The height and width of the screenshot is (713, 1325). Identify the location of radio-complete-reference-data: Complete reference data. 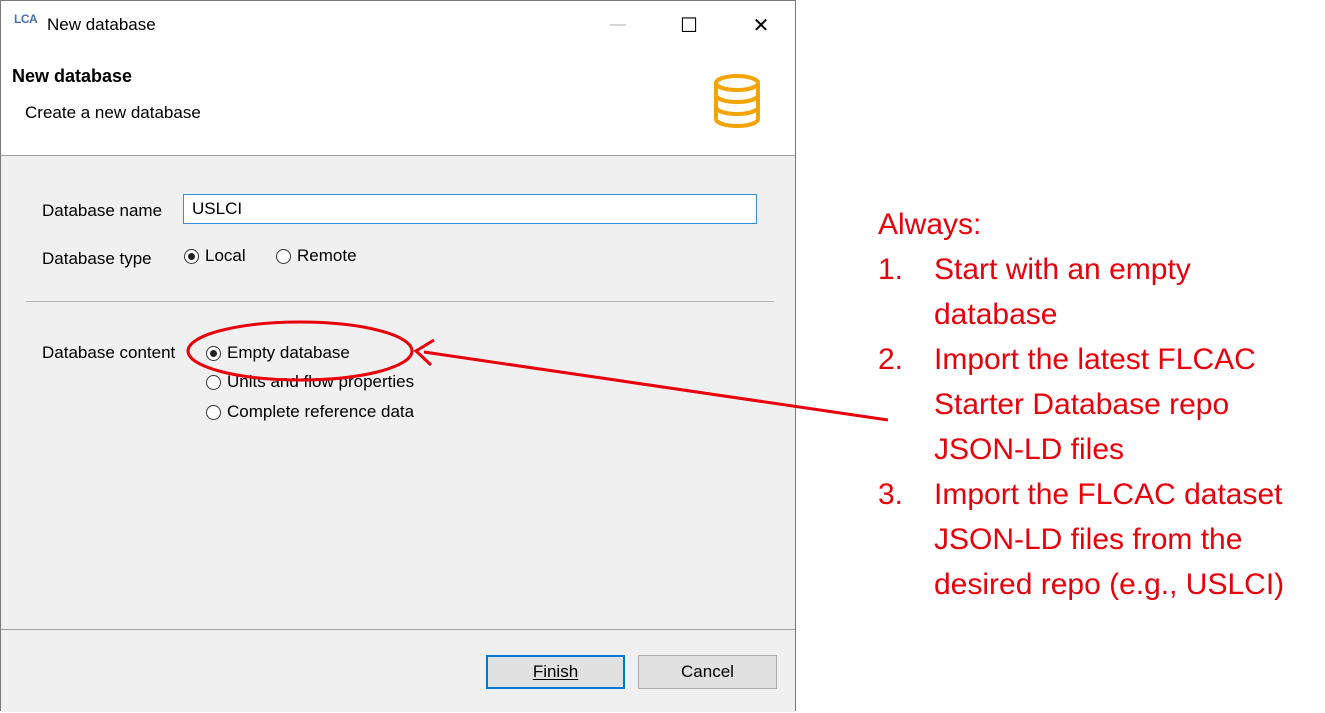
(310, 412).